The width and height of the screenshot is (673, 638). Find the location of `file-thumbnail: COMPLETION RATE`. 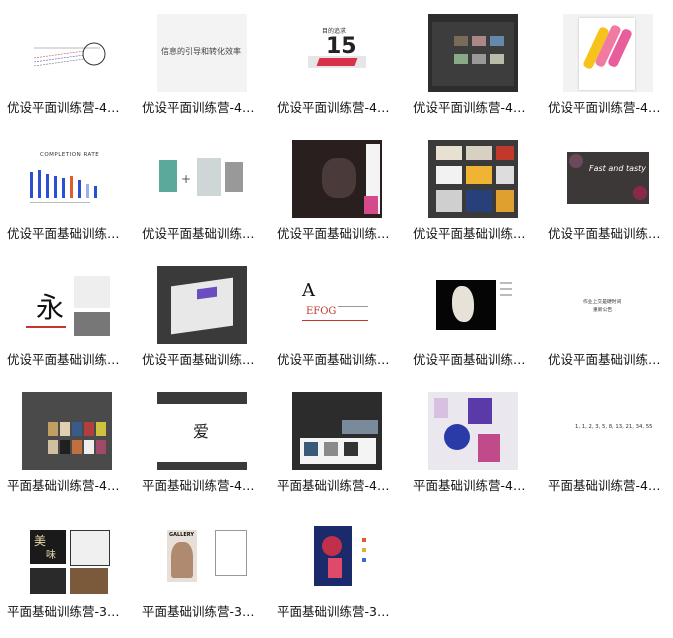

file-thumbnail: COMPLETION RATE is located at coordinates (67, 179).